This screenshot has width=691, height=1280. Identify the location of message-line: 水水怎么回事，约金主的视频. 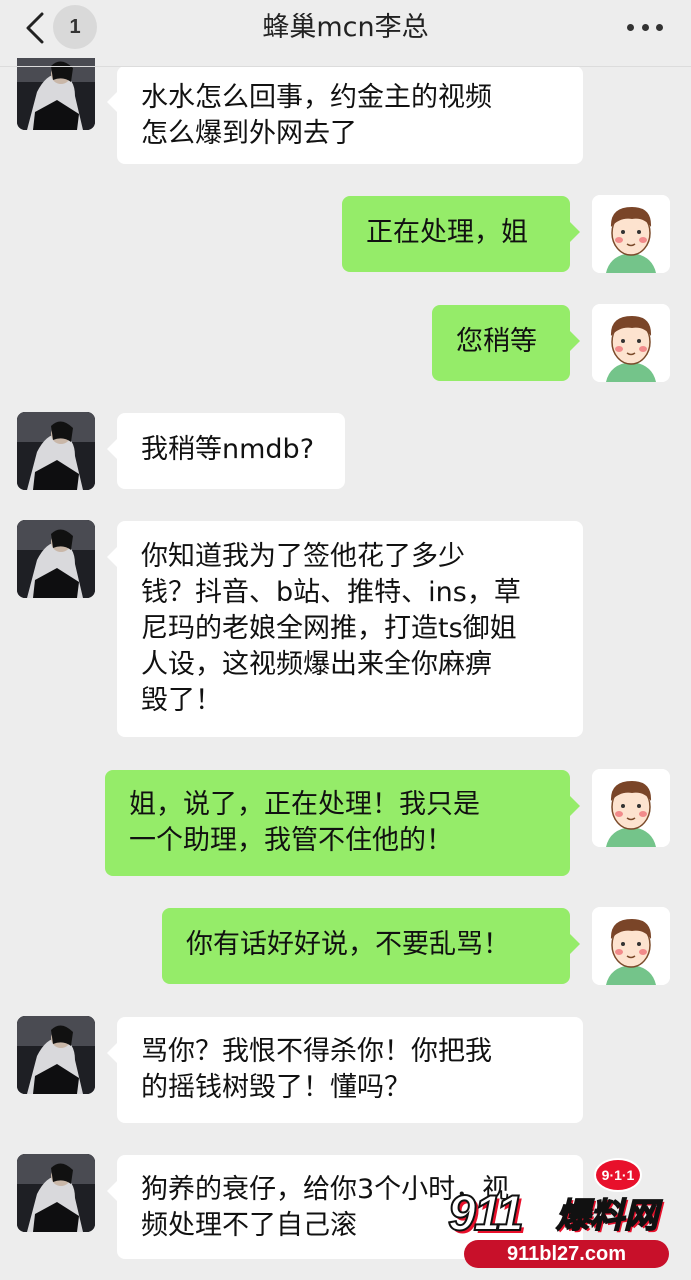
(316, 97).